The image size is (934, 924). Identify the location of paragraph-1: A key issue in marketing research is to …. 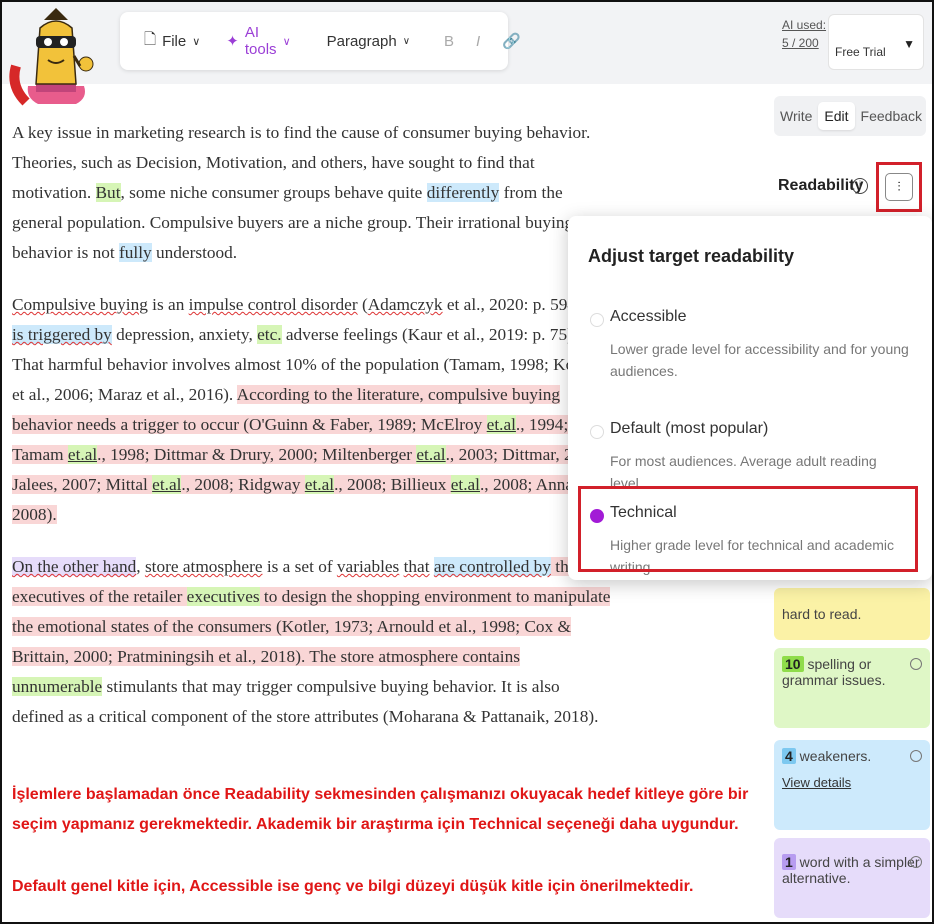
(312, 193).